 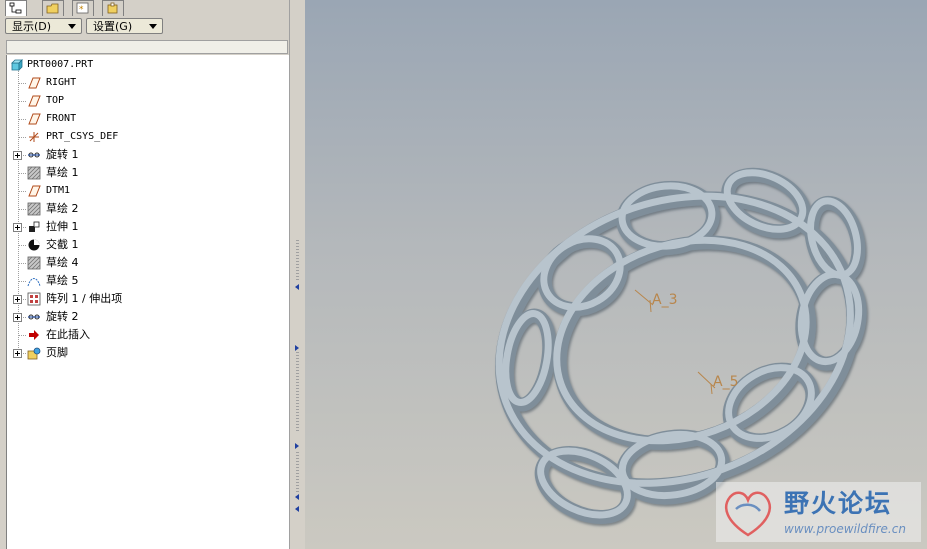 I want to click on watermark-title: 野火论坛, so click(x=838, y=503).